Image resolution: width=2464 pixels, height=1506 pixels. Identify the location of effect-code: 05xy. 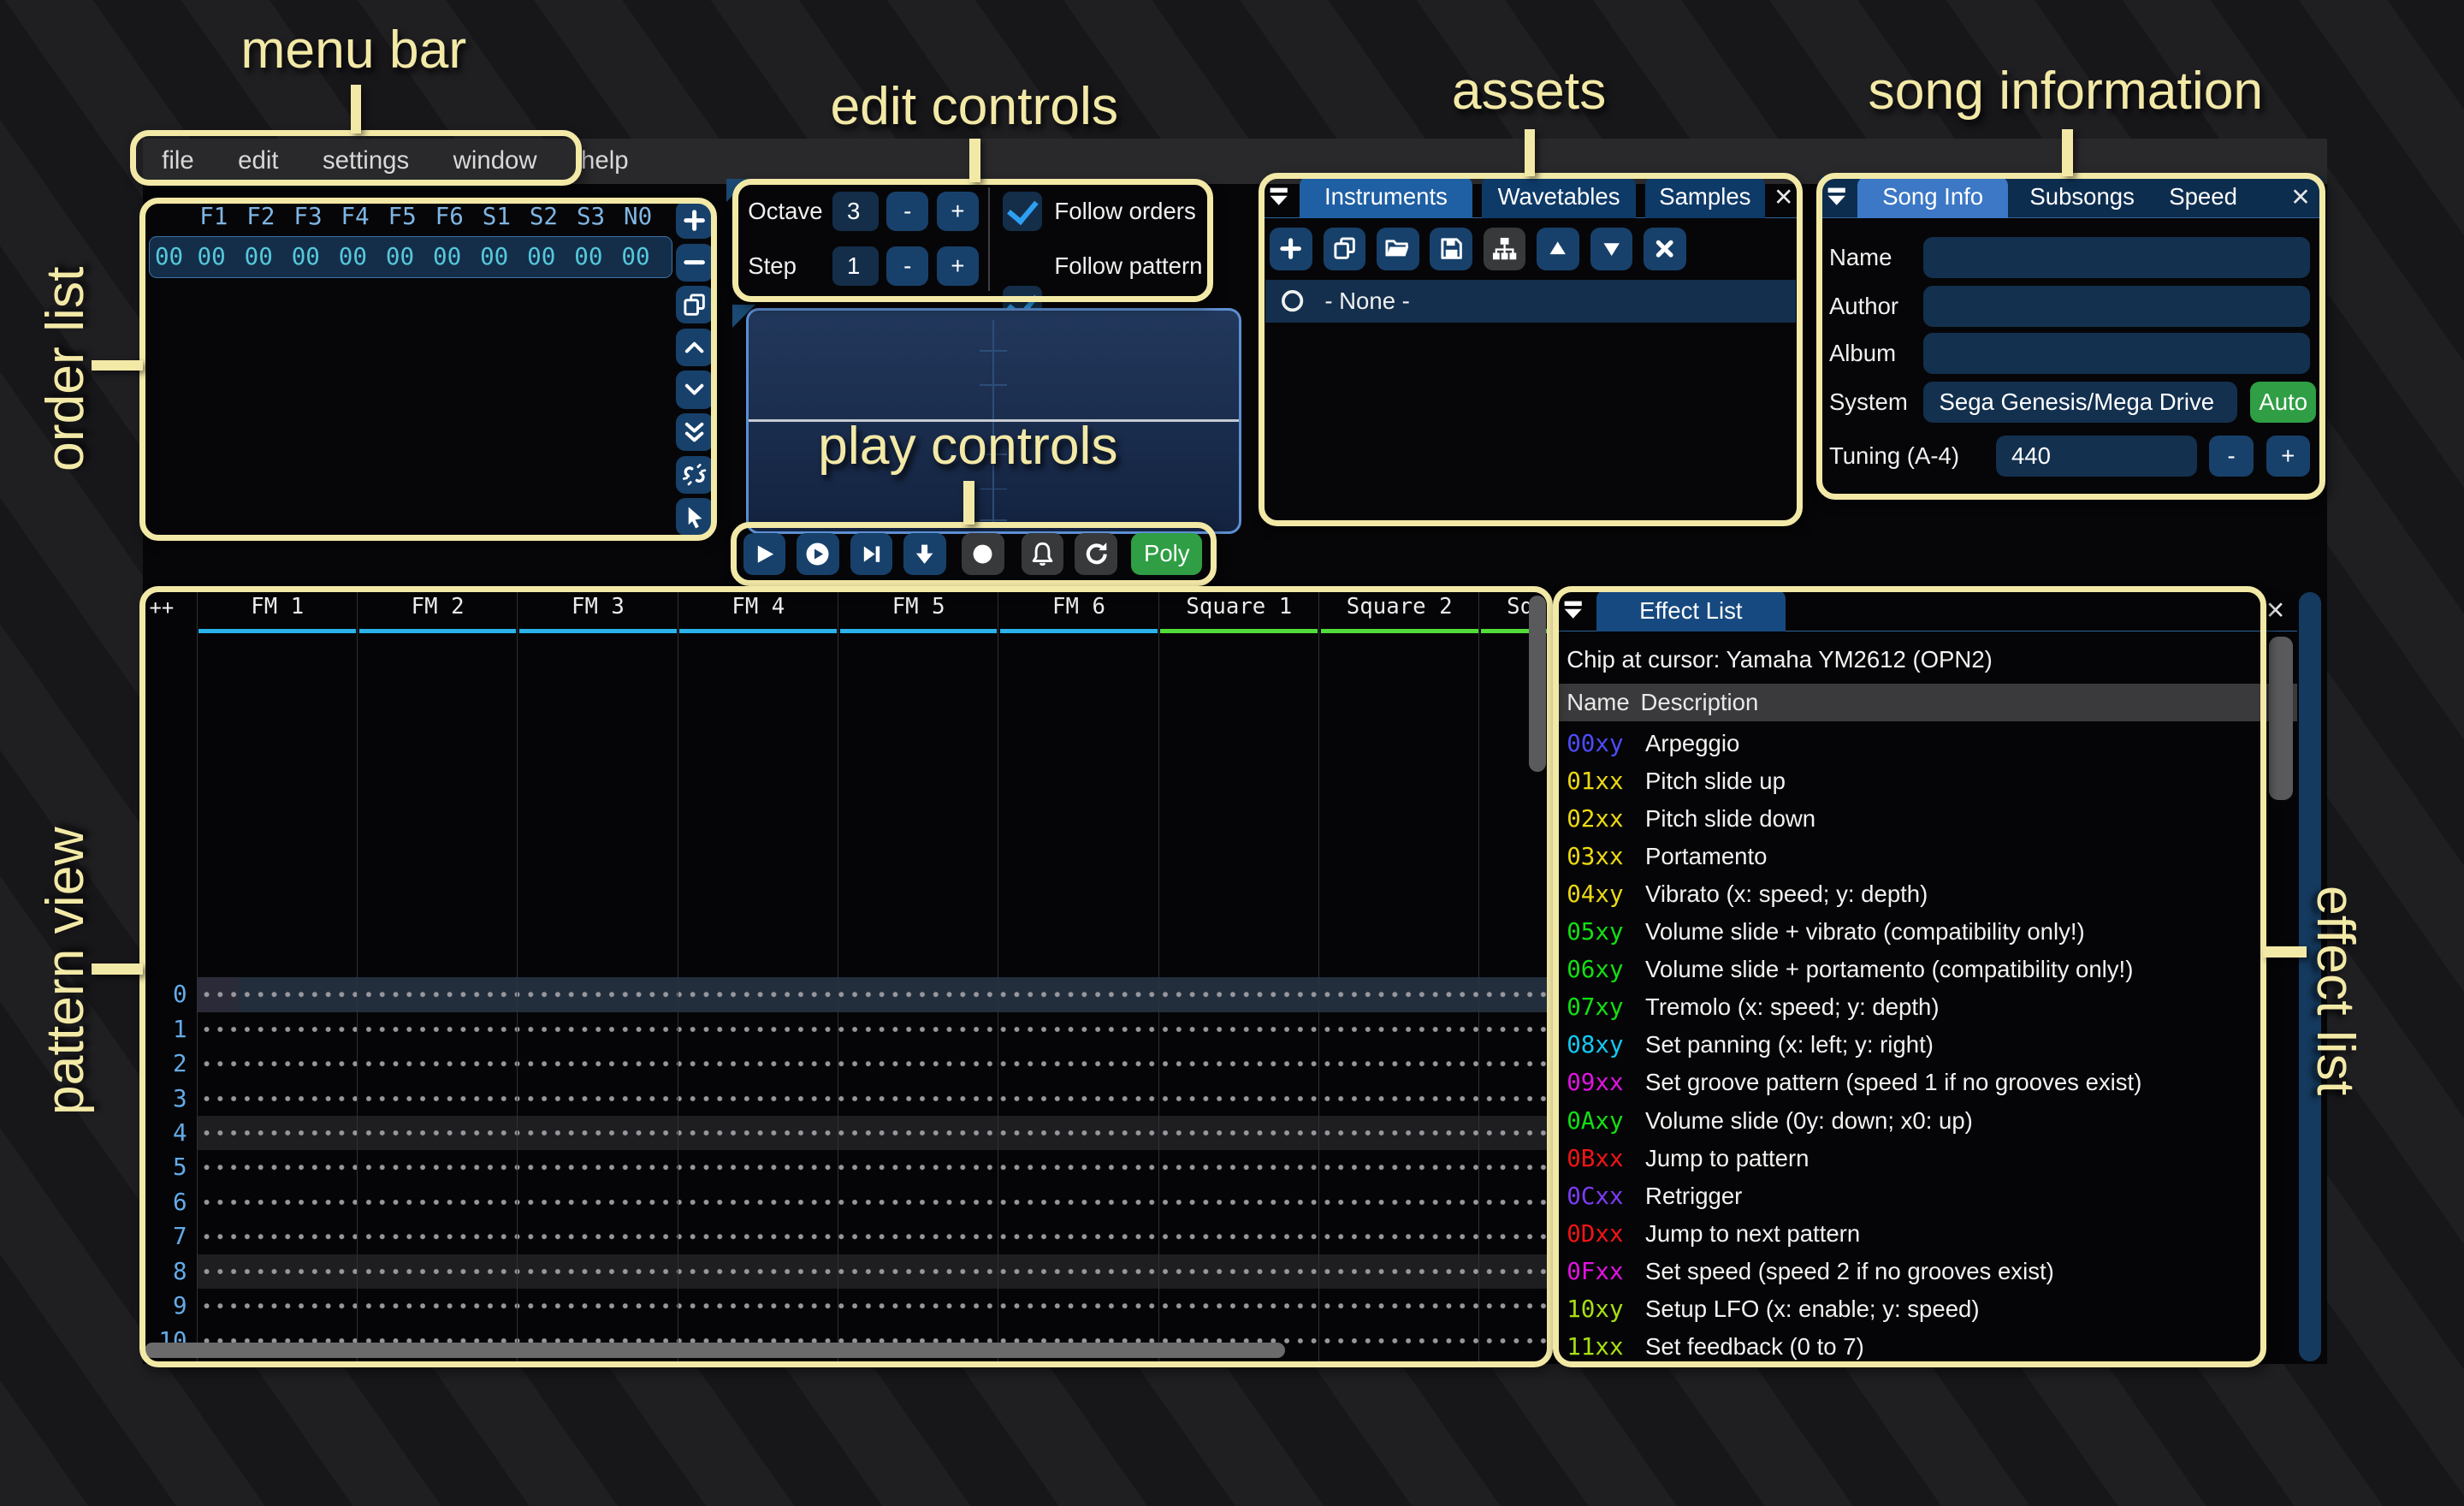
(1595, 932).